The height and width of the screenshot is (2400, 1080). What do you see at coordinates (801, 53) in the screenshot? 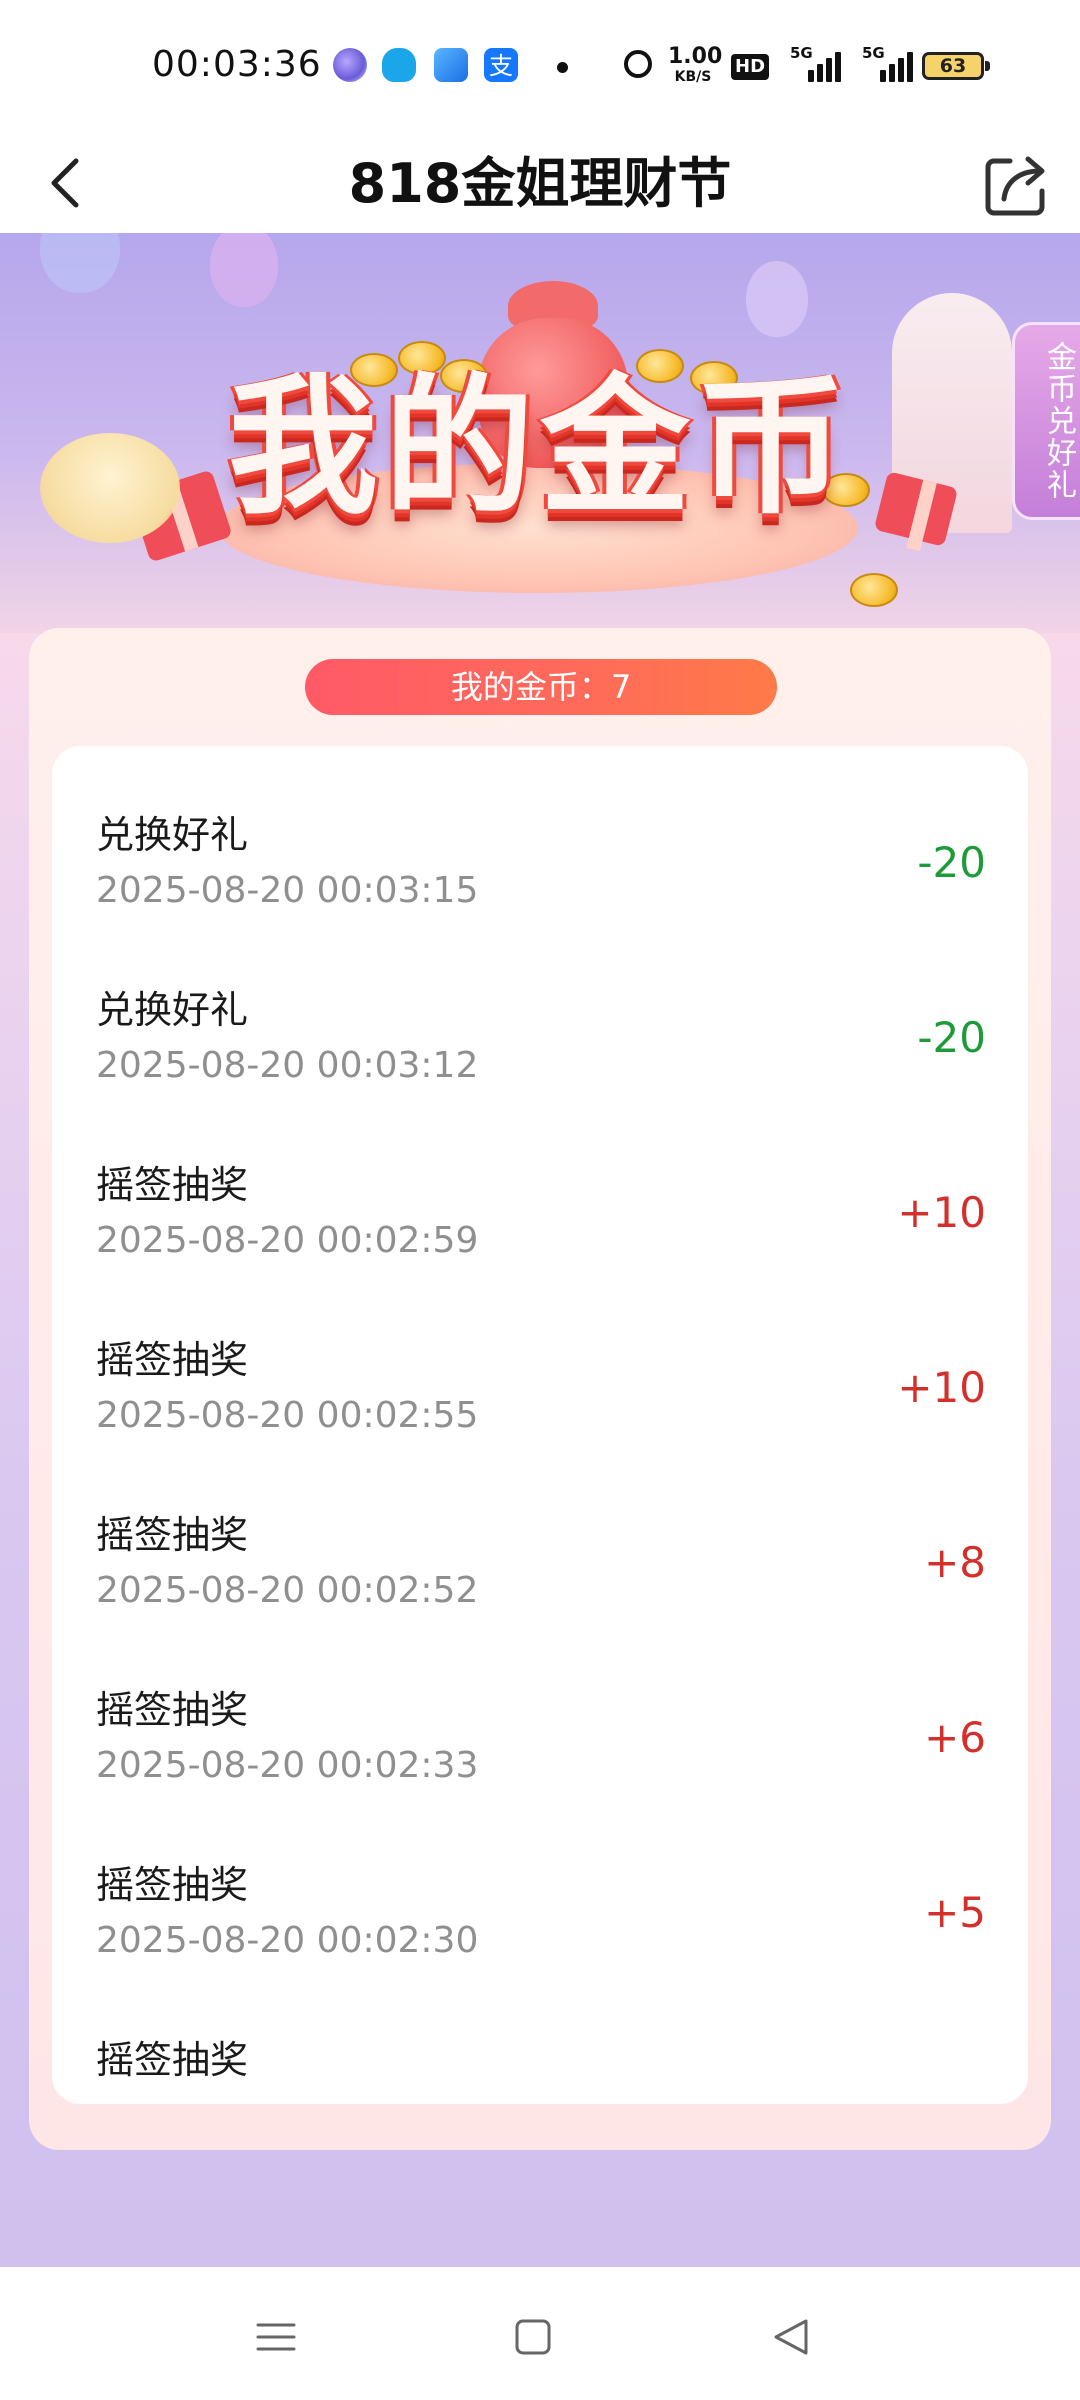
I see `signal-label: 5G` at bounding box center [801, 53].